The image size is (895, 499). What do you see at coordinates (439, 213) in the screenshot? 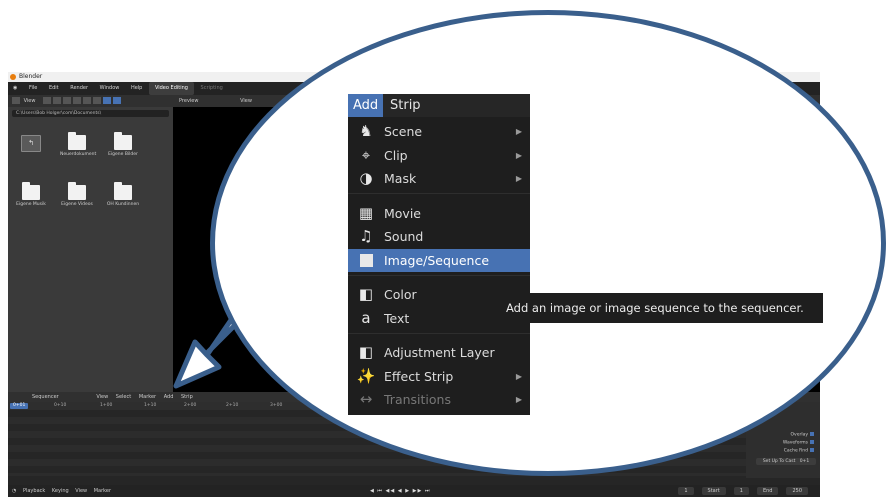
I see `menu-item-movie: ▦ Movie` at bounding box center [439, 213].